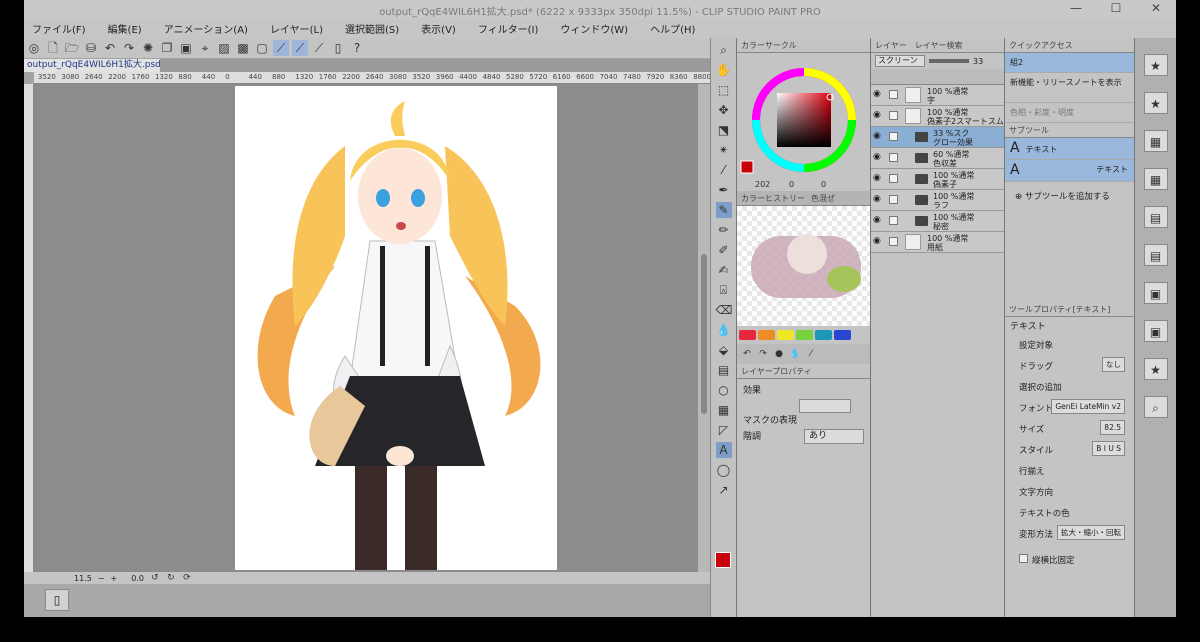  I want to click on menu-filter: フィルター(I), so click(508, 28).